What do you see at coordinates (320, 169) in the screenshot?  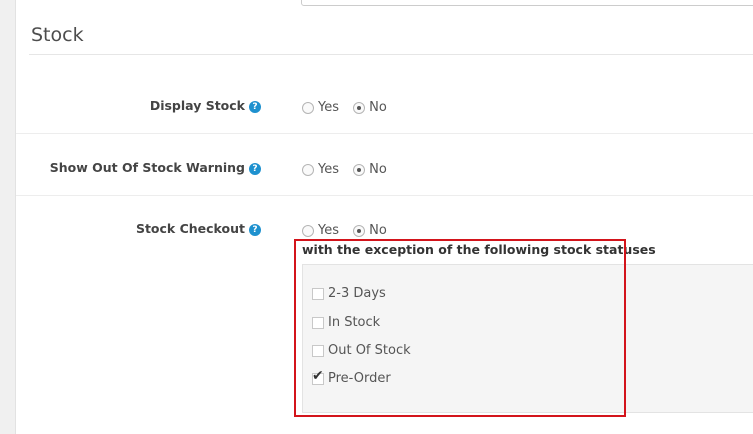 I see `out-of-stock-warning-yes: Yes` at bounding box center [320, 169].